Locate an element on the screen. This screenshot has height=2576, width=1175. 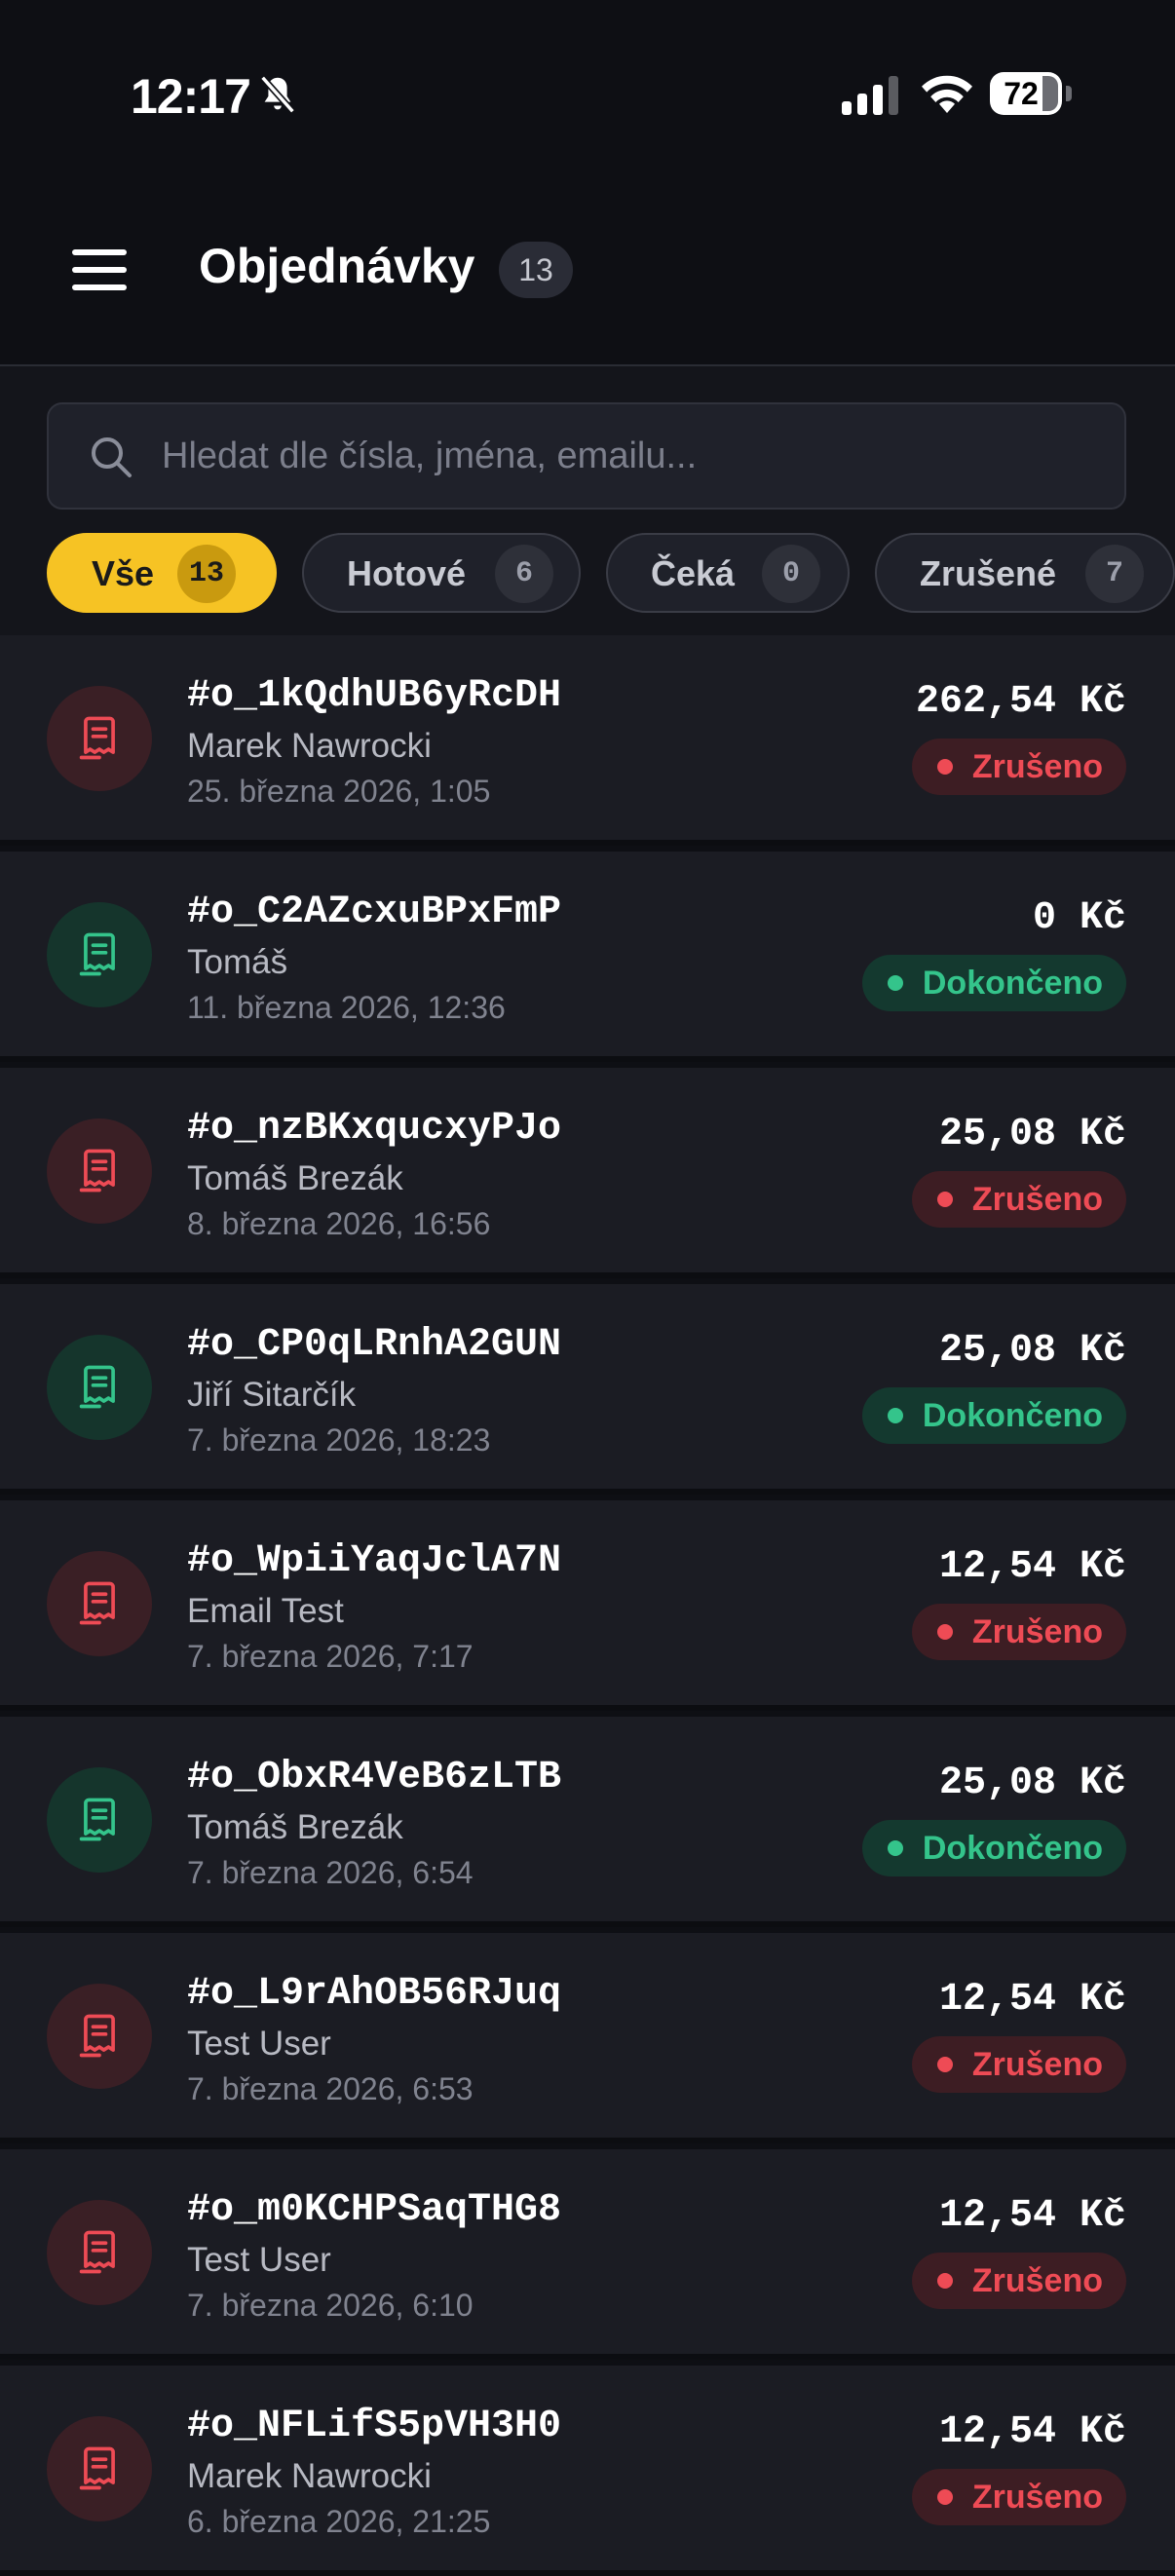
search-box is located at coordinates (586, 456).